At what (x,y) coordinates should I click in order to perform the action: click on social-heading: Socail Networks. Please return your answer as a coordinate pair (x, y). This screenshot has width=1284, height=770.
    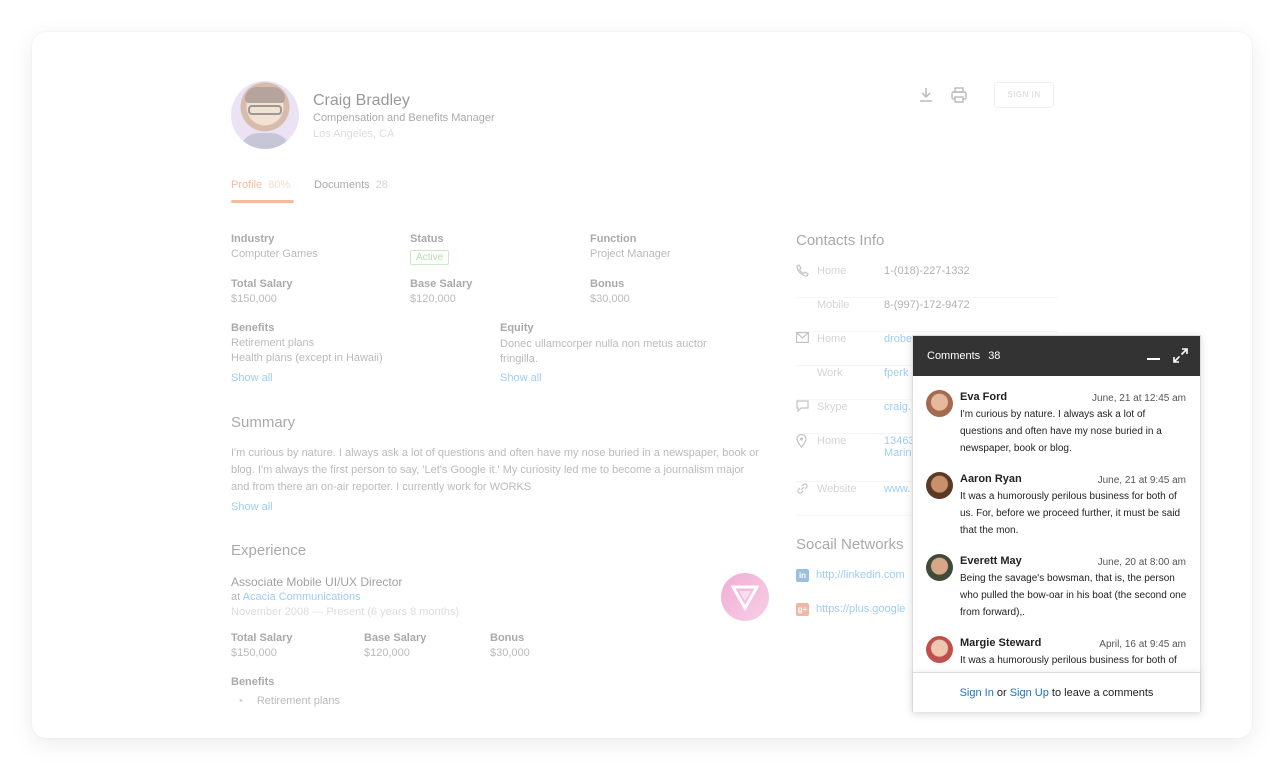
    Looking at the image, I should click on (850, 544).